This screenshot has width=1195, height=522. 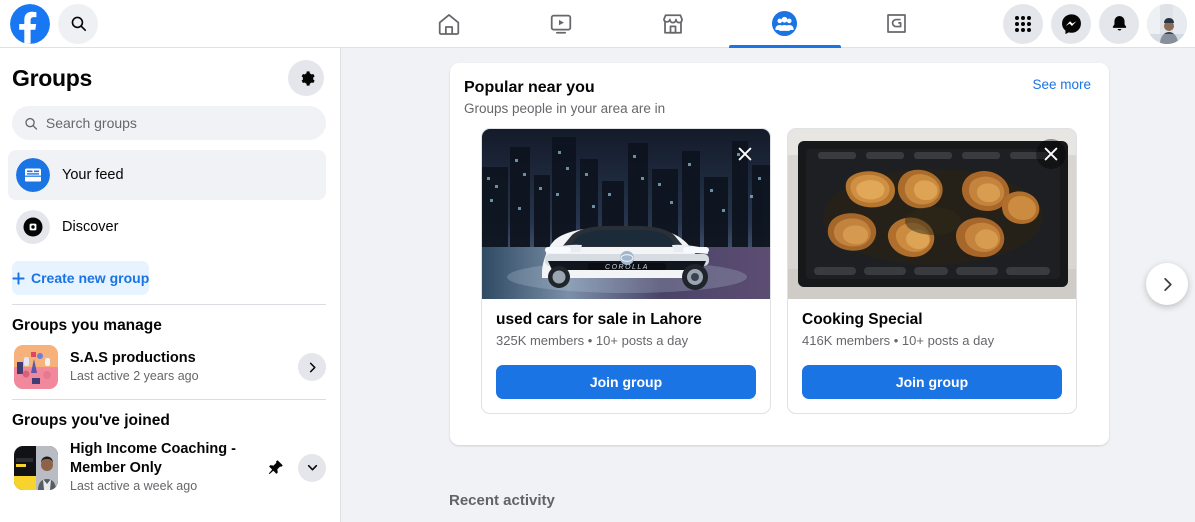 What do you see at coordinates (52, 77) in the screenshot?
I see `page-title: Groups` at bounding box center [52, 77].